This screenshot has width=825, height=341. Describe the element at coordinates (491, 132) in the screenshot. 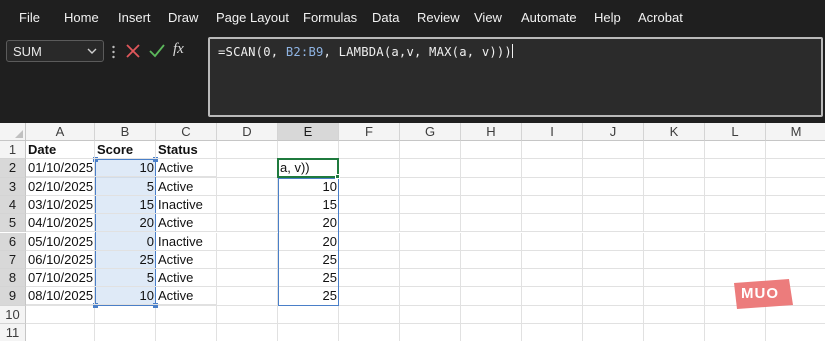

I see `column-header-h: H` at that location.